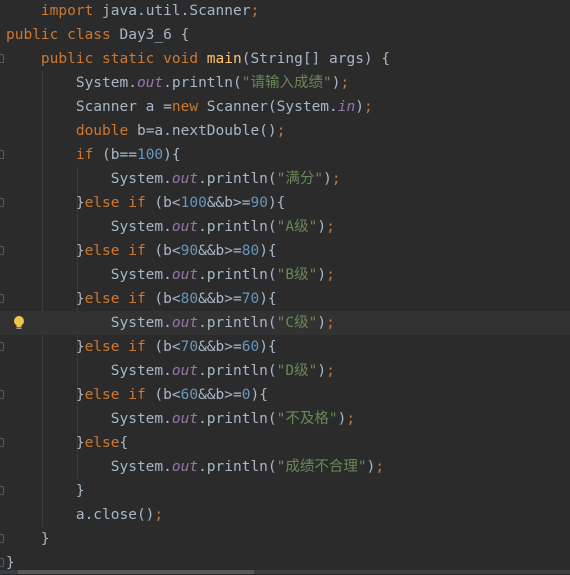 This screenshot has width=570, height=575. Describe the element at coordinates (202, 131) in the screenshot. I see `code-token: b=a.nextDouble()` at that location.